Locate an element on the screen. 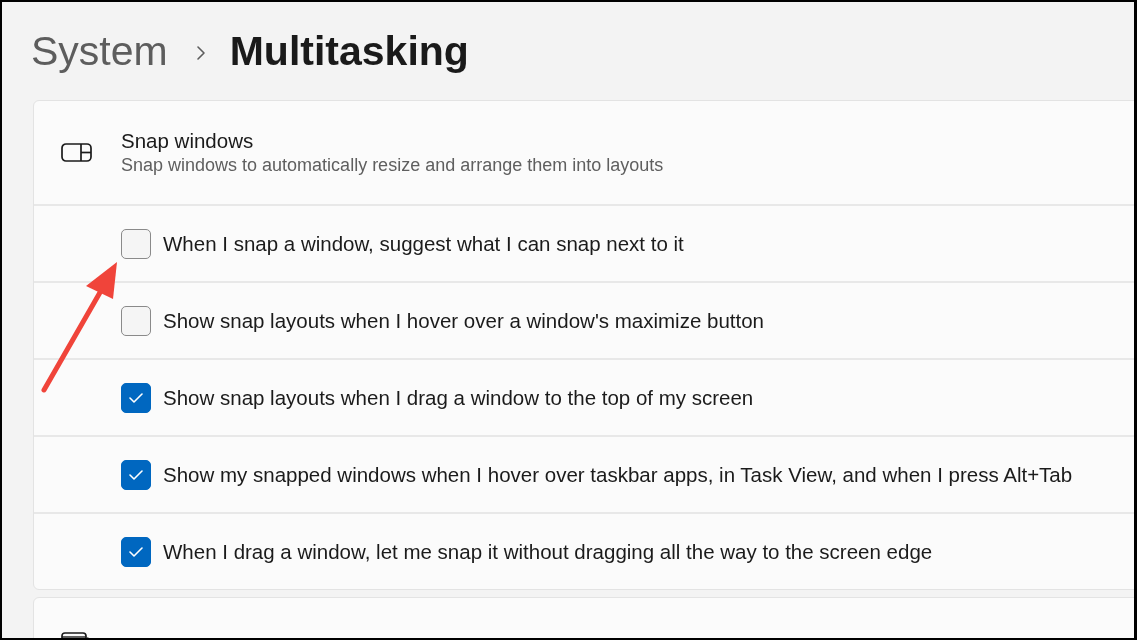 The height and width of the screenshot is (640, 1137). breadcrumb-item: System is located at coordinates (99, 51).